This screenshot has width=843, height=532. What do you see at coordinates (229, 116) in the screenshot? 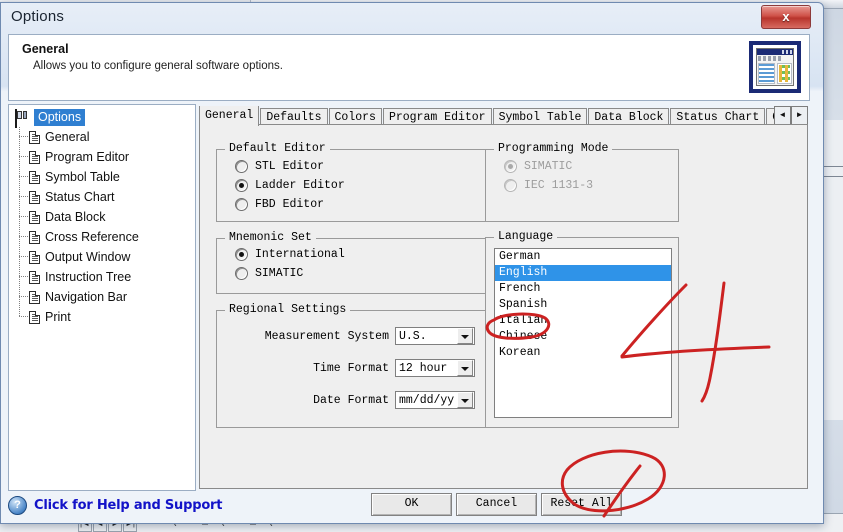
I see `tab-general: General` at bounding box center [229, 116].